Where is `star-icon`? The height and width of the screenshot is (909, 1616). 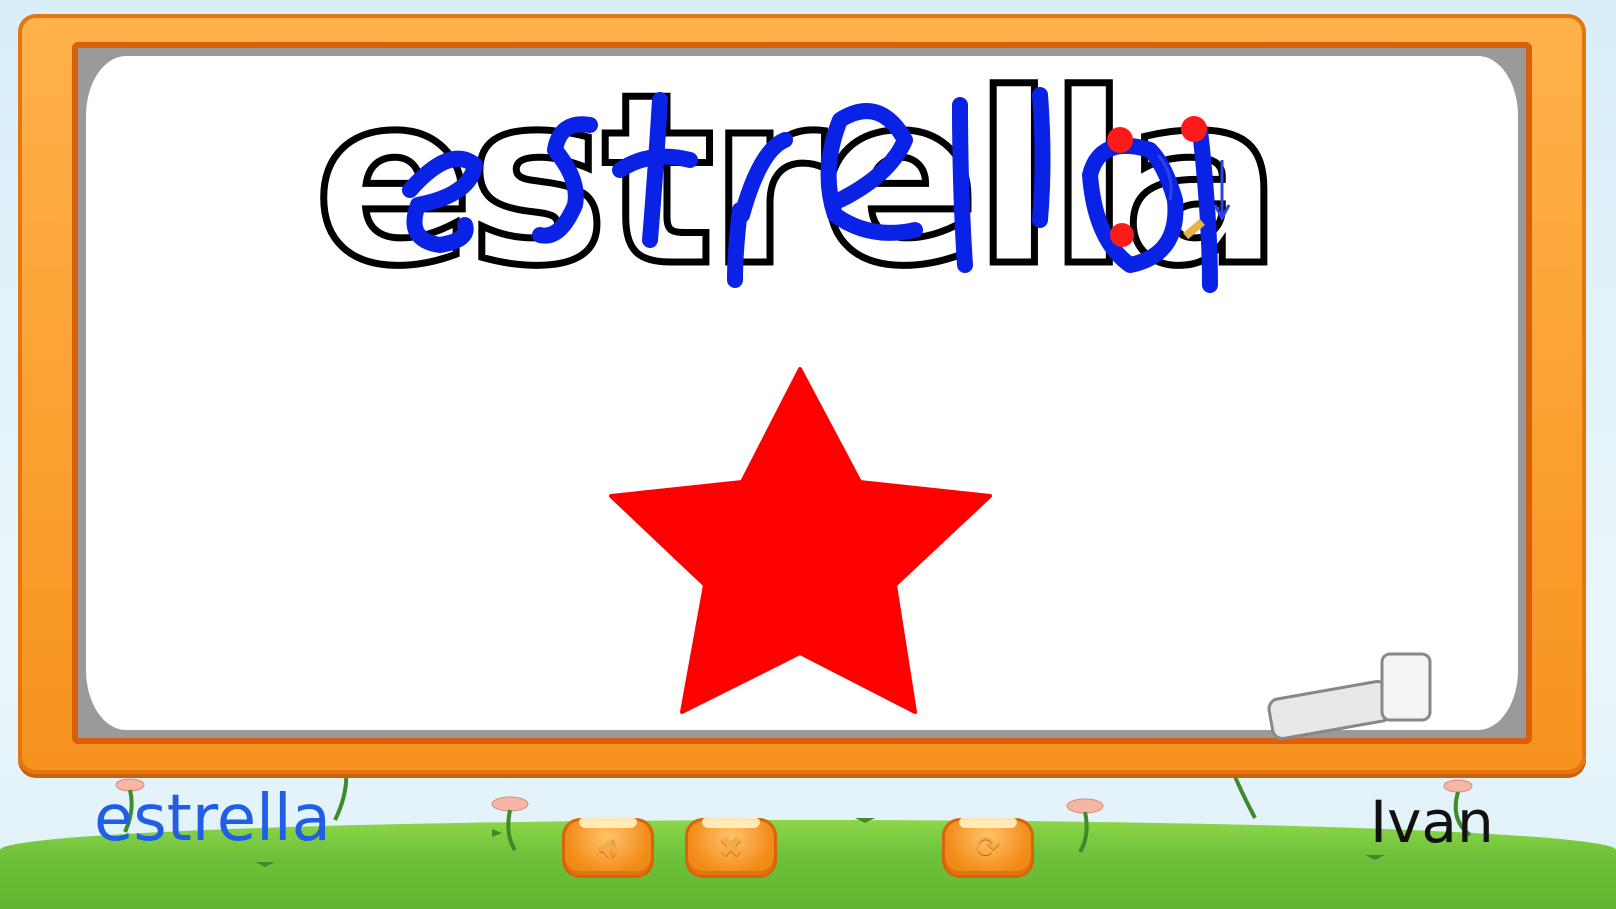
star-icon is located at coordinates (800, 540).